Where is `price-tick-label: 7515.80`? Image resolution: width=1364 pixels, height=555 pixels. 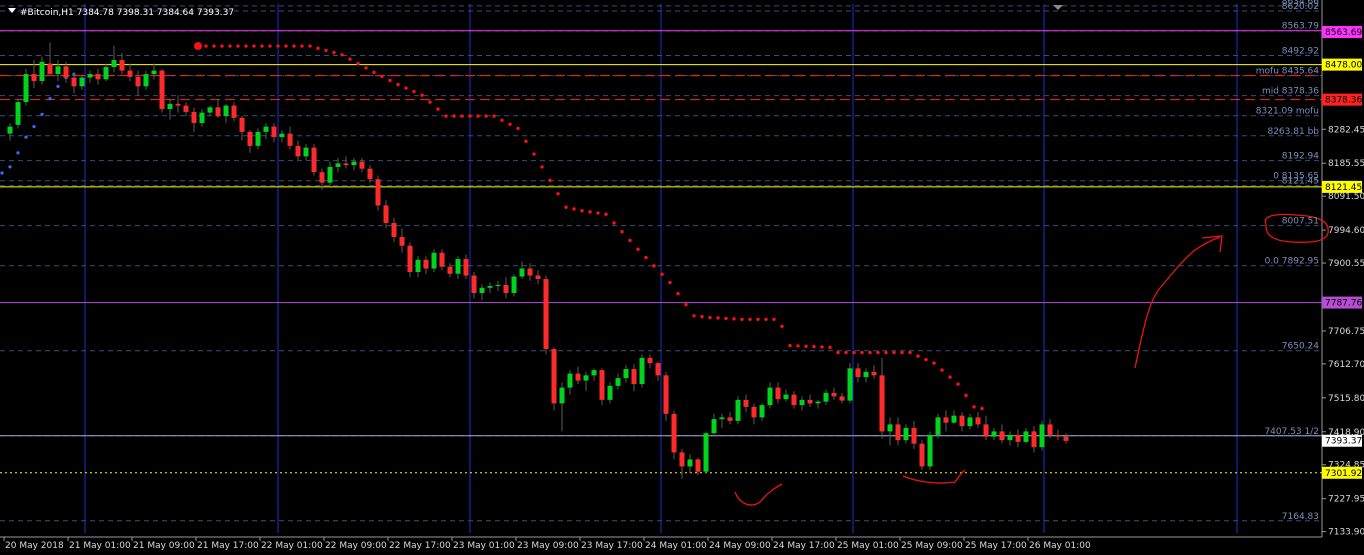 price-tick-label: 7515.80 is located at coordinates (1346, 399).